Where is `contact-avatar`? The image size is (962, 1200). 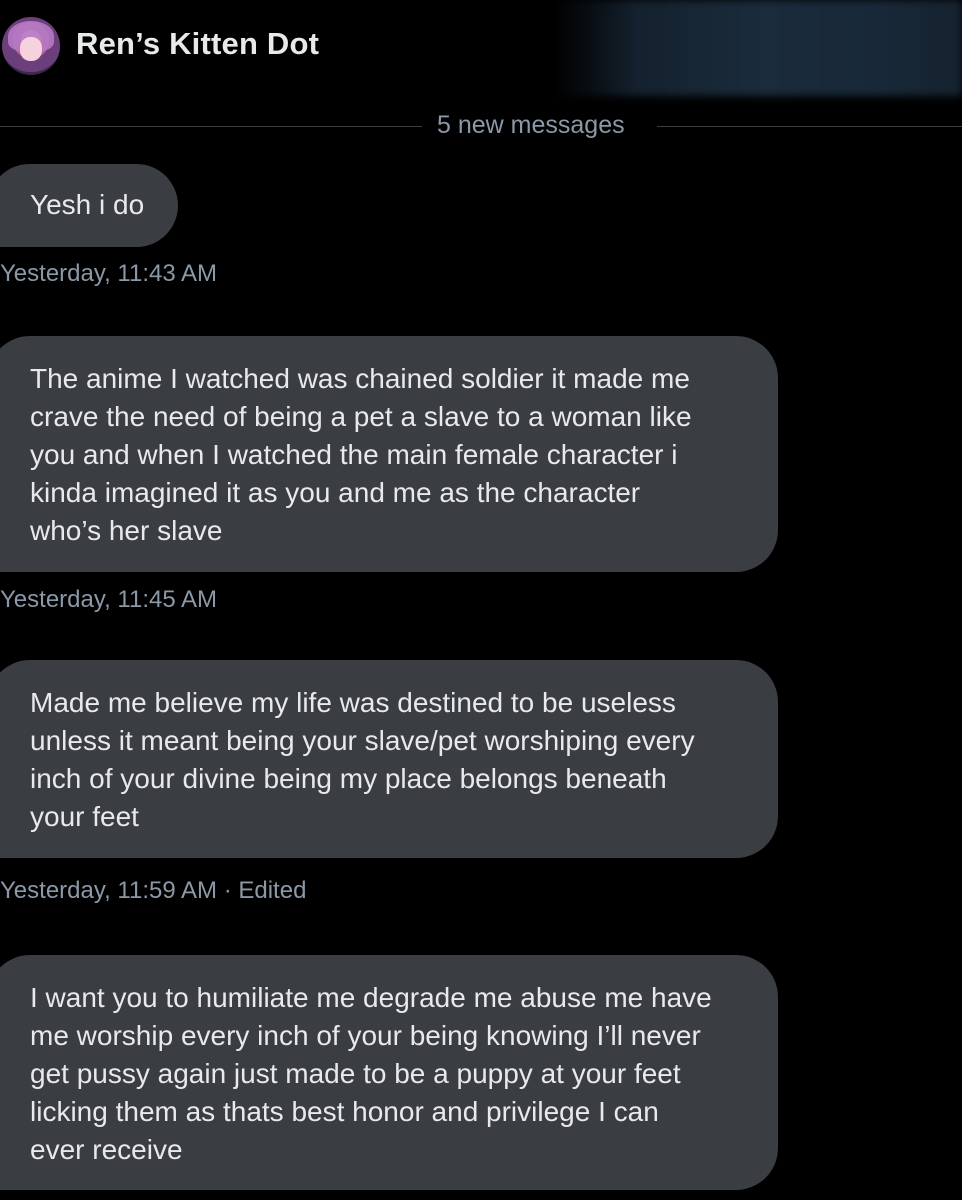 contact-avatar is located at coordinates (31, 46).